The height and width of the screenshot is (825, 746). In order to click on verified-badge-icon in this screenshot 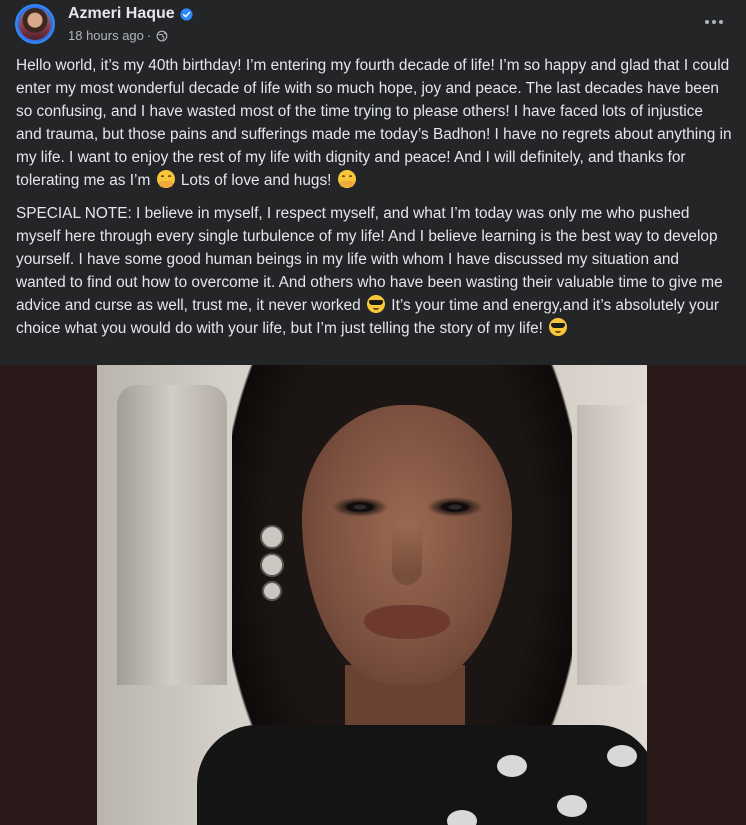, I will do `click(186, 14)`.